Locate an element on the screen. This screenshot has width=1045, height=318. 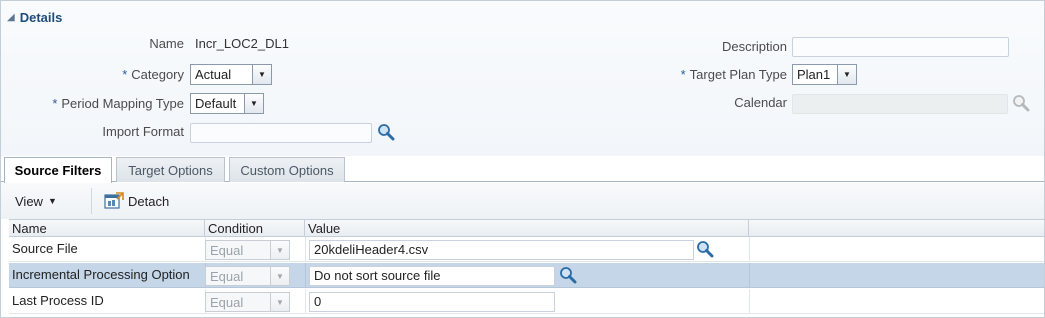
calendar-input is located at coordinates (900, 104).